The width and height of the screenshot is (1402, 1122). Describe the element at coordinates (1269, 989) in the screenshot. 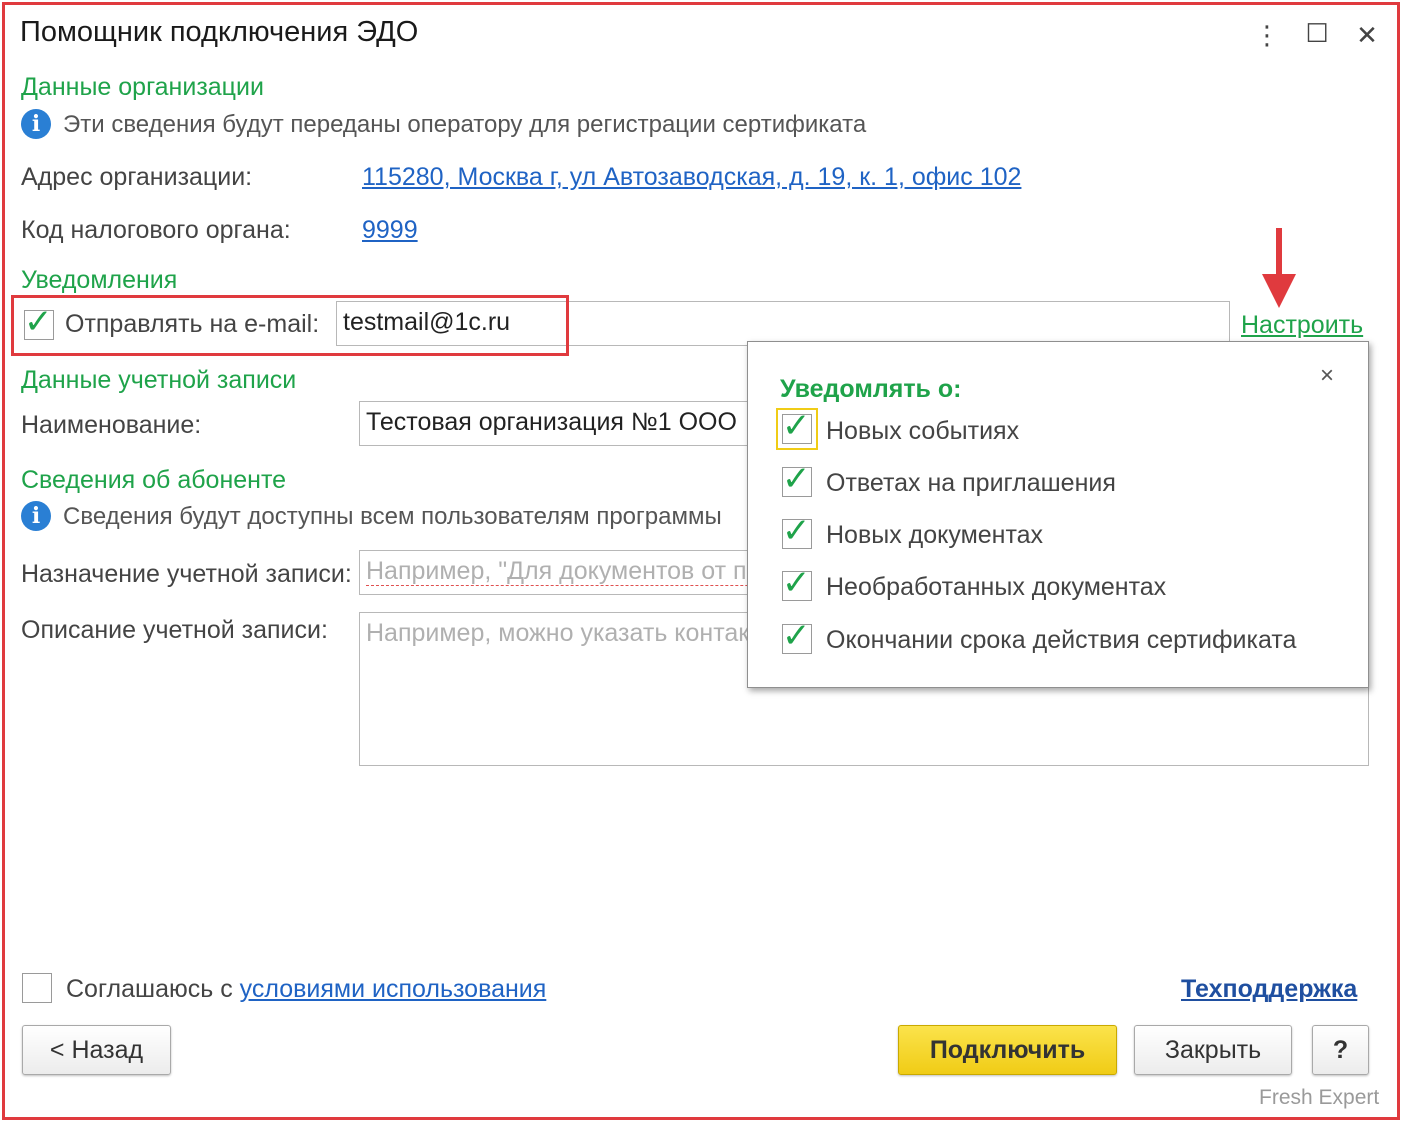

I see `support-link: Техподдержка` at that location.